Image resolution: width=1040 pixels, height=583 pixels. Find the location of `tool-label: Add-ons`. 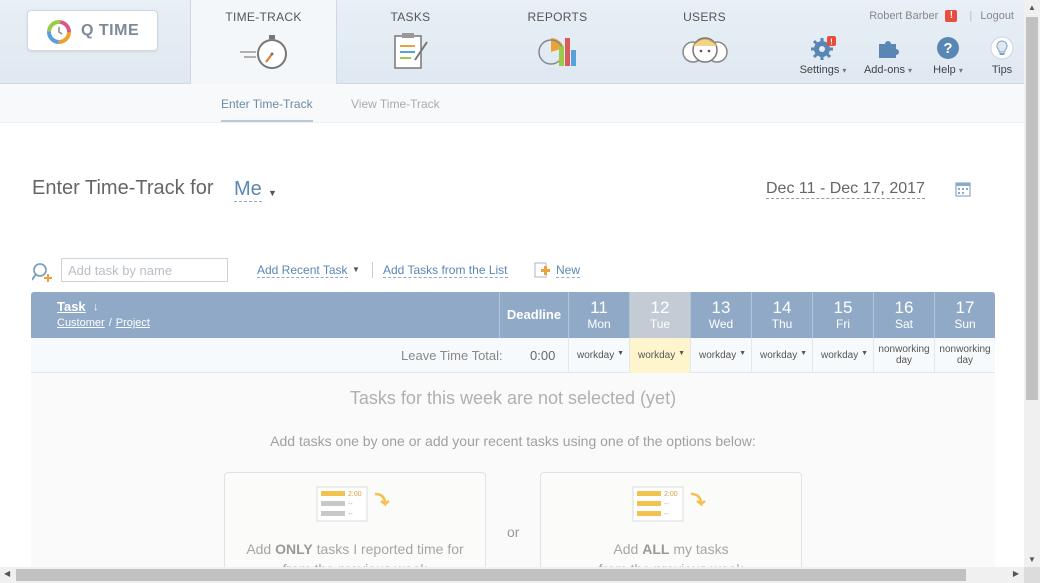

tool-label: Add-ons is located at coordinates (884, 70).